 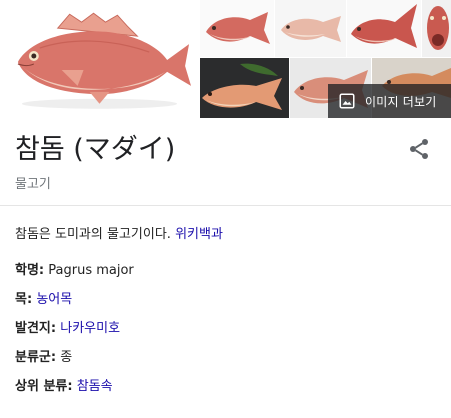 I want to click on fact-key: 학명:, so click(x=30, y=270).